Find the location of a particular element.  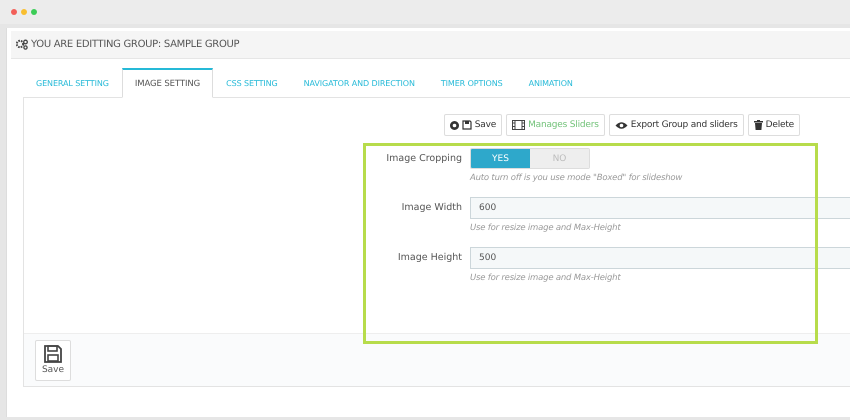

delete-button: Delete is located at coordinates (774, 125).